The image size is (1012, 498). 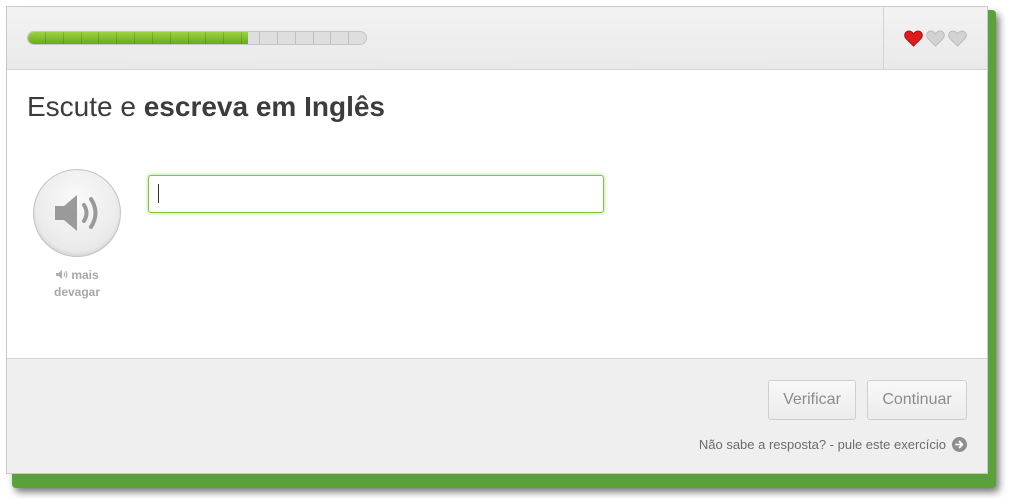 What do you see at coordinates (959, 444) in the screenshot?
I see `arrow-right-circle-icon` at bounding box center [959, 444].